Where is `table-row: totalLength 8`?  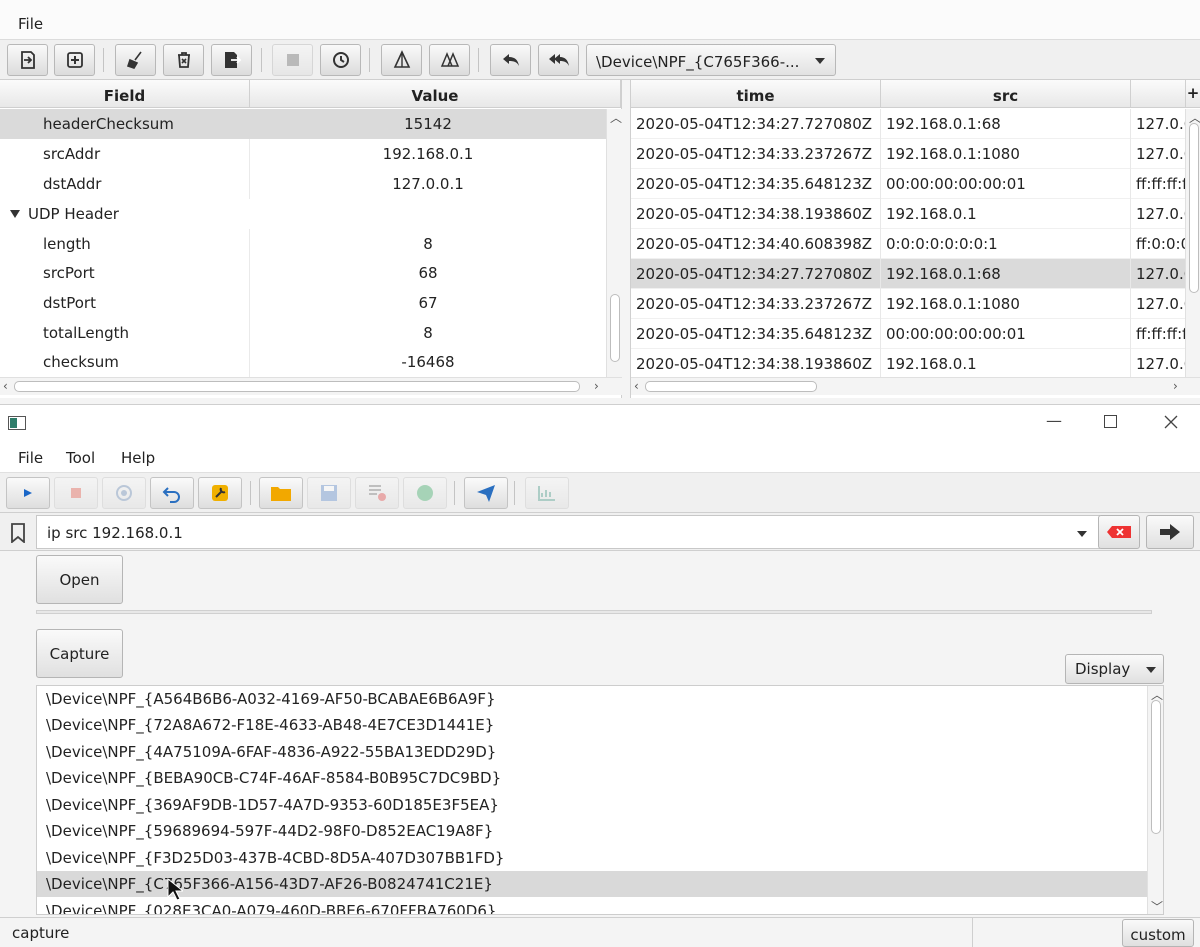
table-row: totalLength 8 is located at coordinates (303, 333).